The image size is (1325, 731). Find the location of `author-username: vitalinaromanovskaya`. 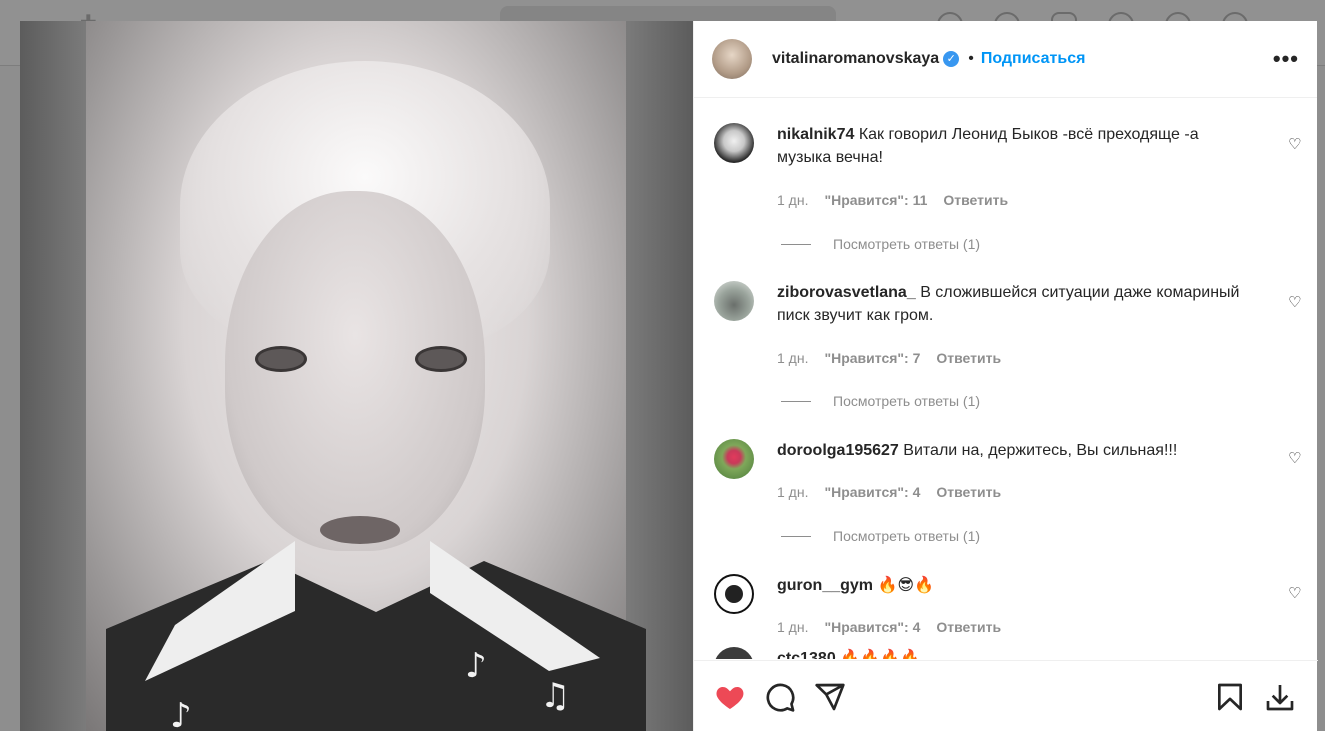

author-username: vitalinaromanovskaya is located at coordinates (855, 59).